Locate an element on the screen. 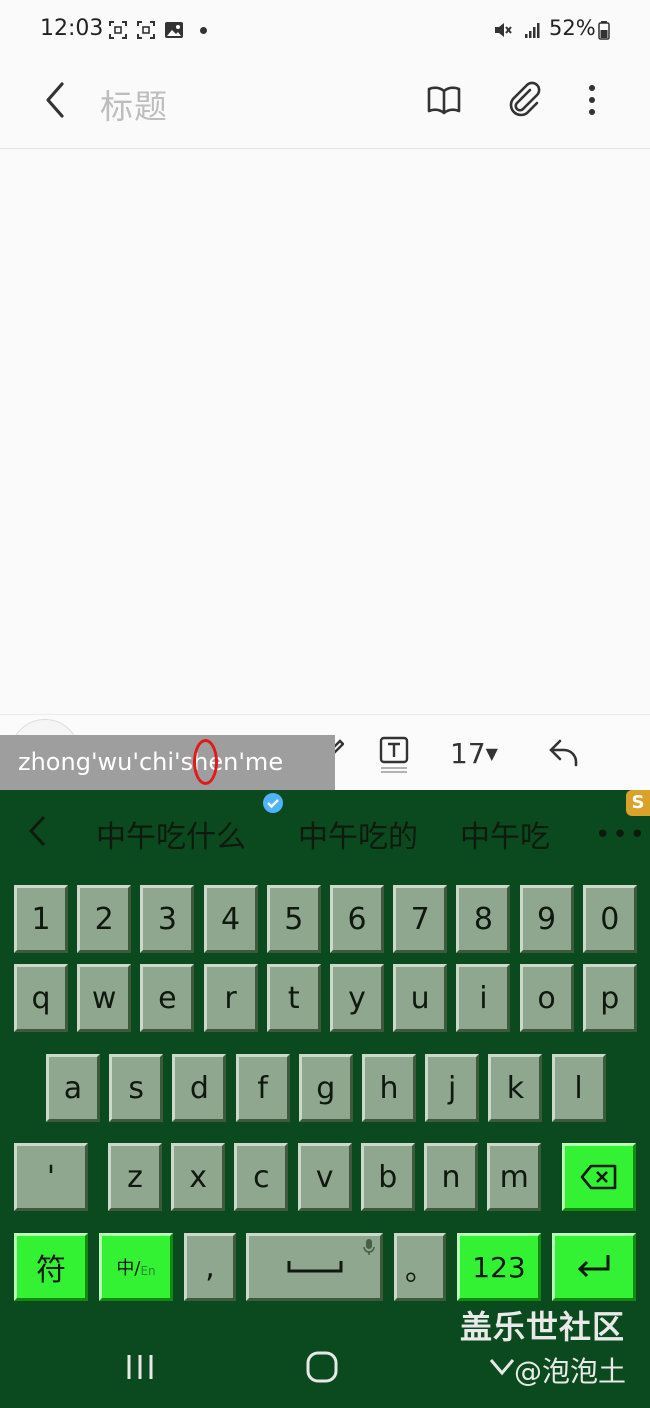 The height and width of the screenshot is (1408, 650). key-label: x is located at coordinates (198, 1177).